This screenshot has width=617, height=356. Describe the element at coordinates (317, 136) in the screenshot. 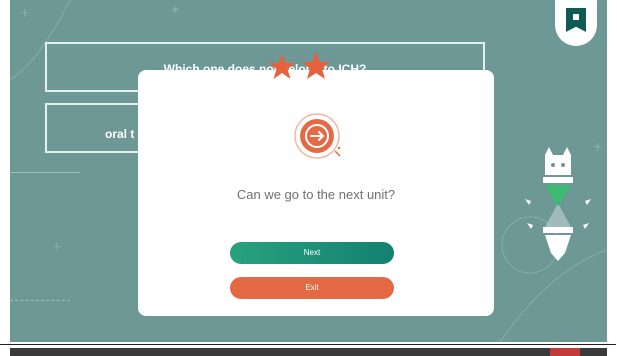

I see `unit-exit-icon` at that location.